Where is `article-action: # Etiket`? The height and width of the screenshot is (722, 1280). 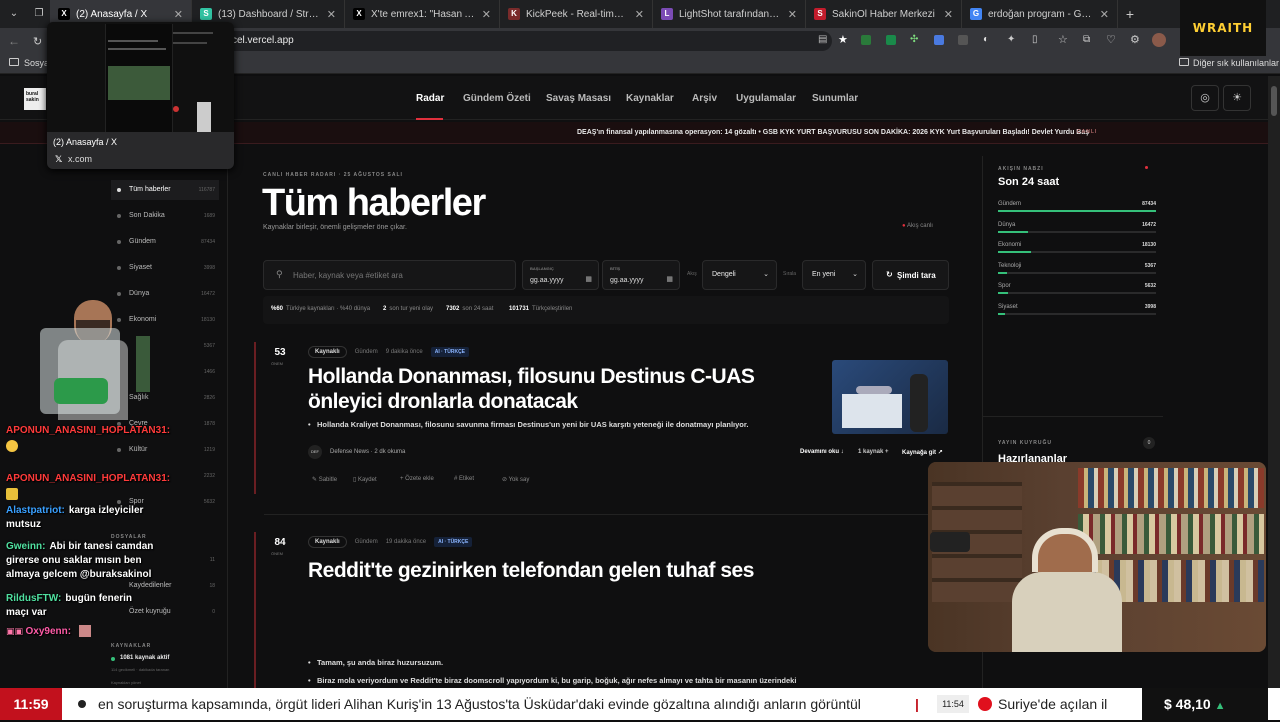 article-action: # Etiket is located at coordinates (464, 479).